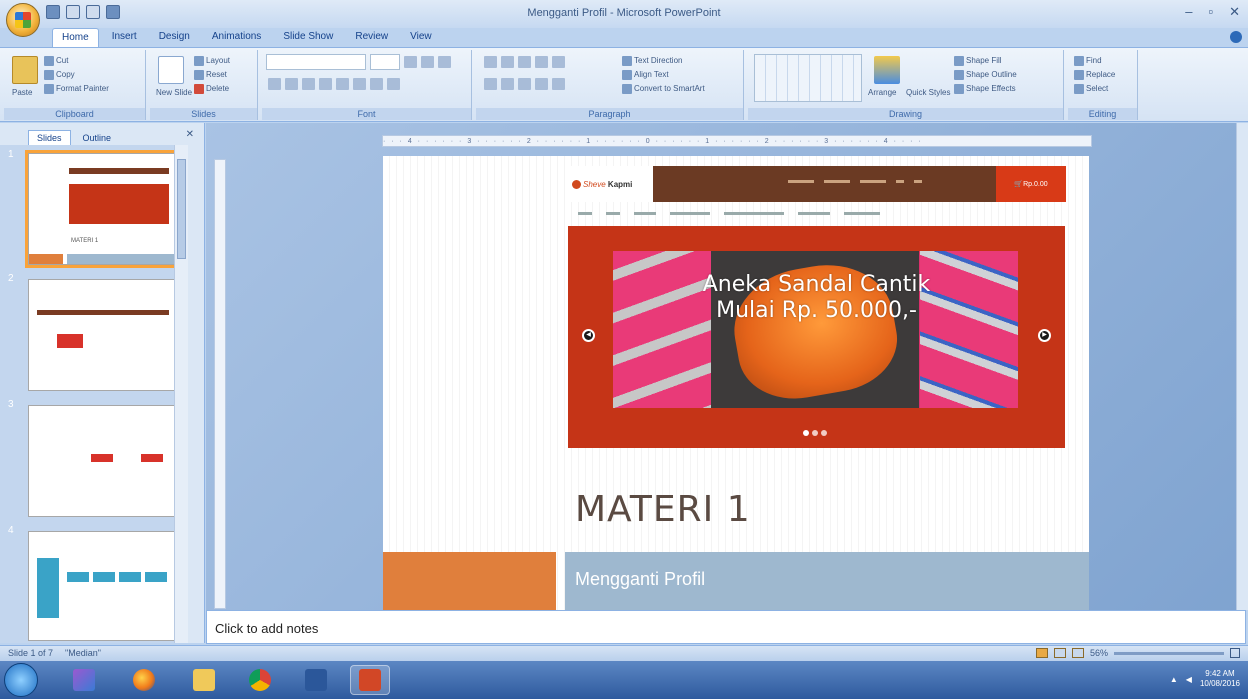 The image size is (1248, 699). I want to click on banner-line-2: Mulai Rp. 50.000,-, so click(816, 310).